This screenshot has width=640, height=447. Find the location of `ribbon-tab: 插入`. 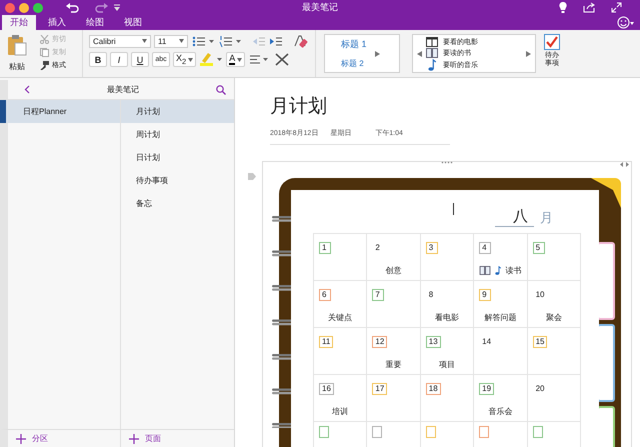

ribbon-tab: 插入 is located at coordinates (57, 22).